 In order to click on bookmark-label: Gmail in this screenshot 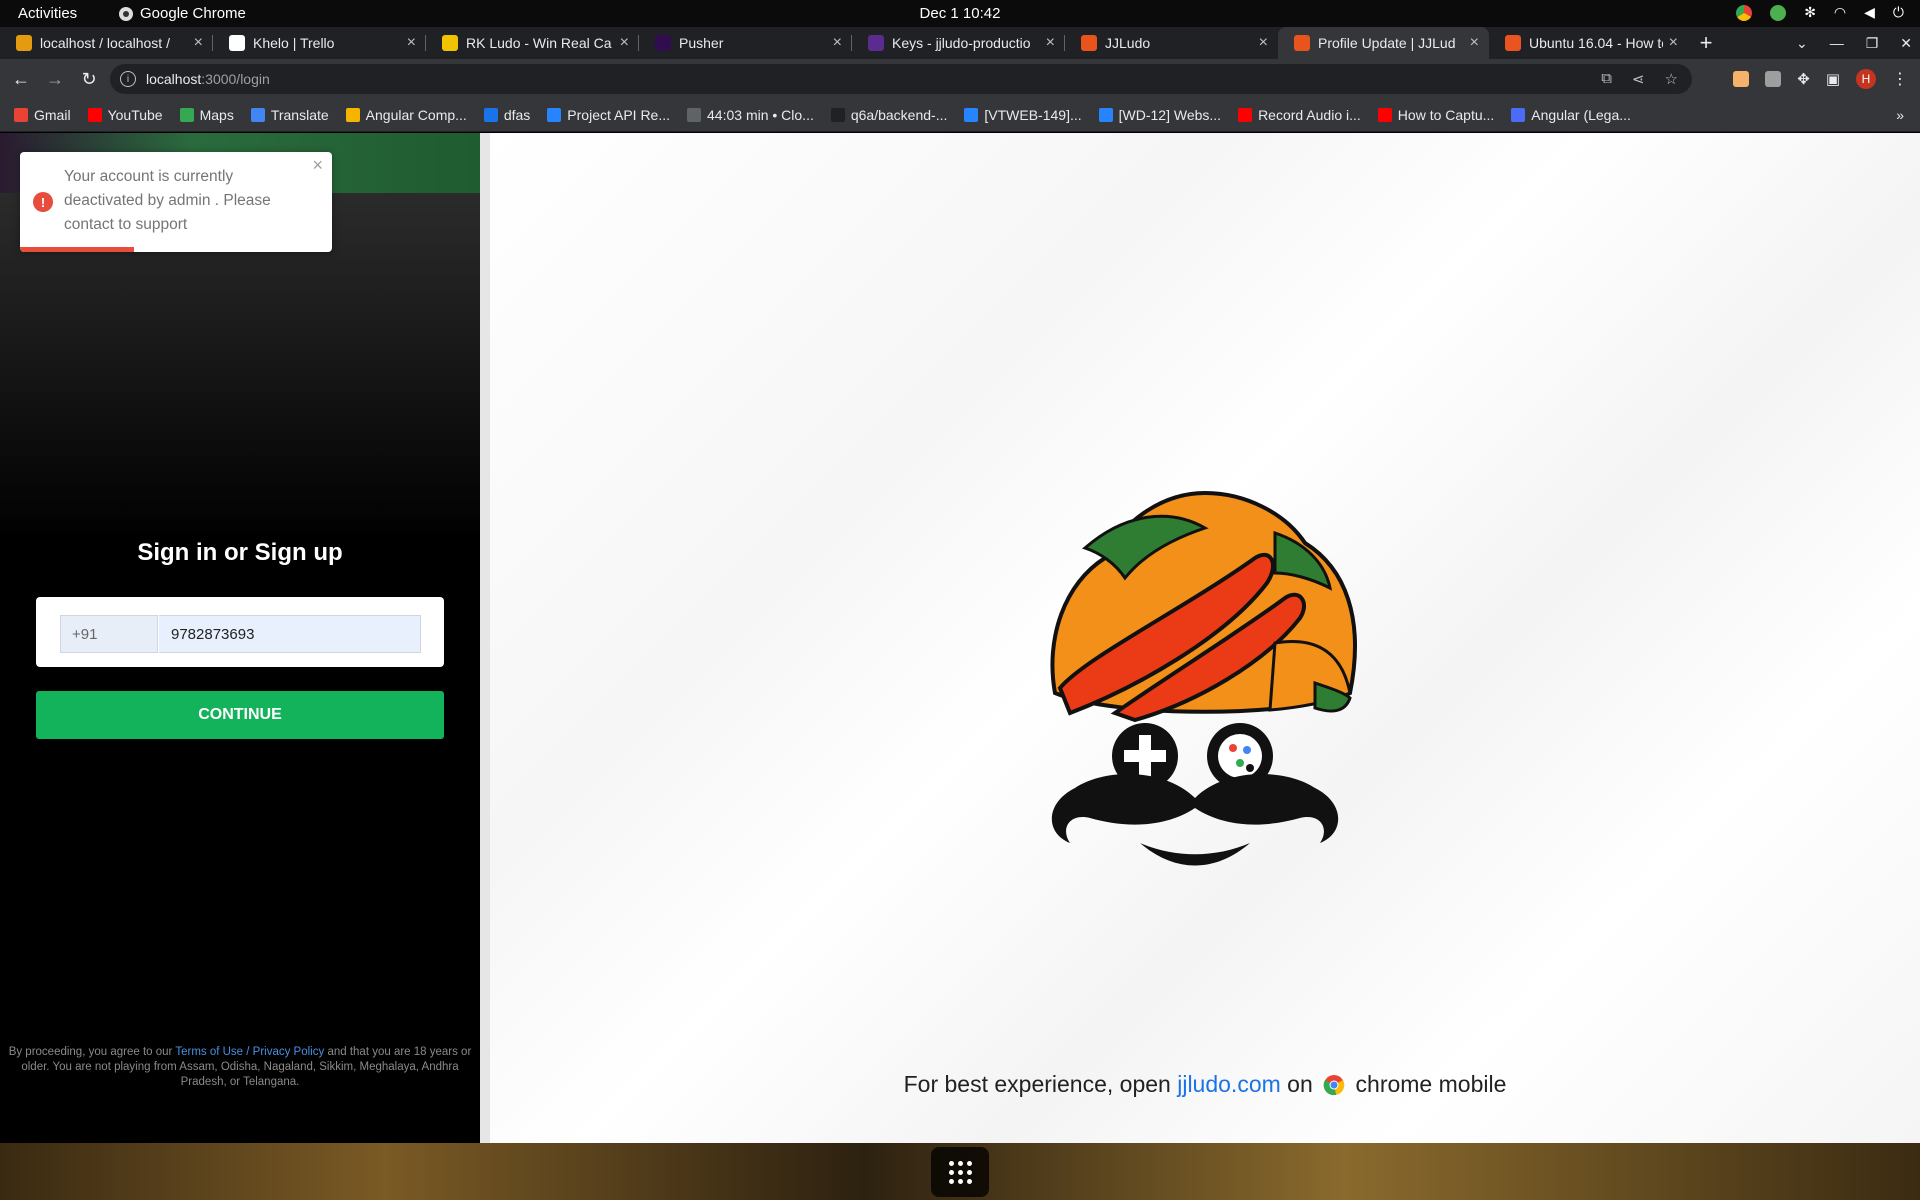, I will do `click(52, 115)`.